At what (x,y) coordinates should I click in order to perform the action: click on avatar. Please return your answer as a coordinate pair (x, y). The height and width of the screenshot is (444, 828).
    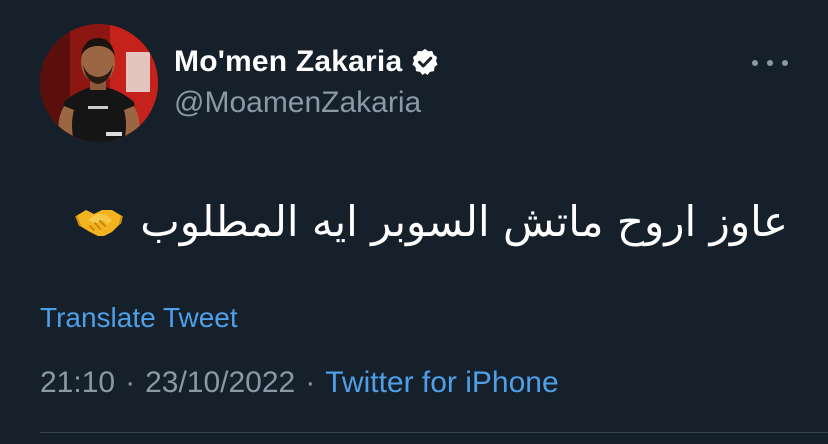
    Looking at the image, I should click on (99, 83).